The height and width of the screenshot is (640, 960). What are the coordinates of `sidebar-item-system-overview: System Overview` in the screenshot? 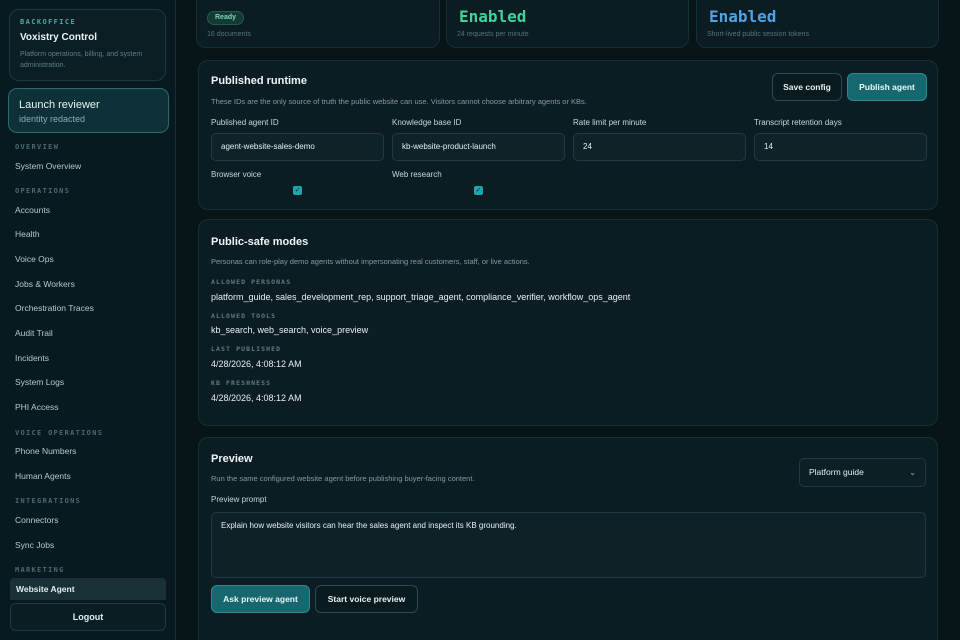 It's located at (48, 166).